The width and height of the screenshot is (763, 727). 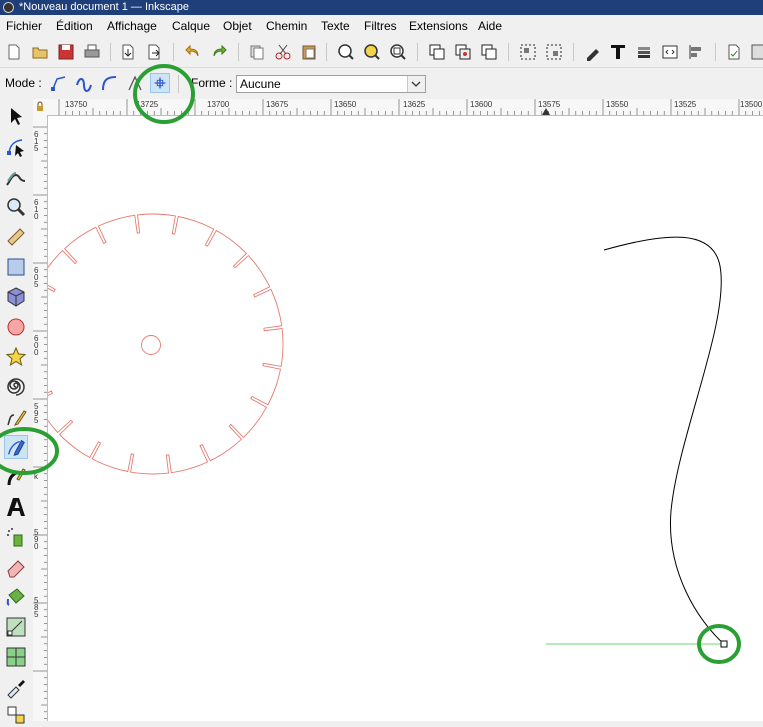 What do you see at coordinates (286, 26) in the screenshot?
I see `menu-chemin: Chemin` at bounding box center [286, 26].